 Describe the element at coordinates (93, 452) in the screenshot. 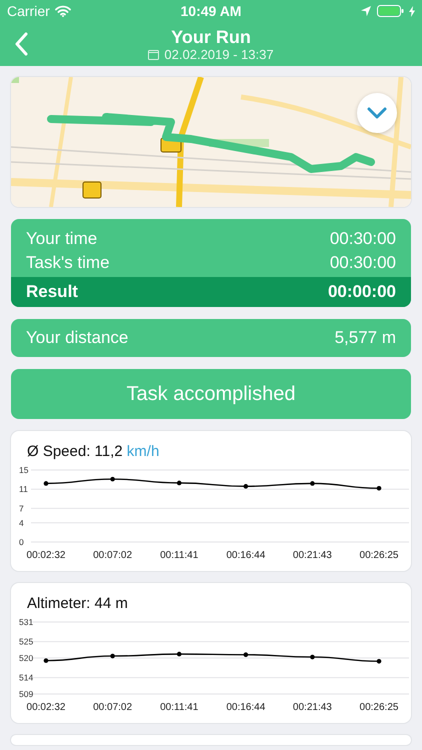

I see `chart-title: Ø Speed: 11,2 km/h` at that location.